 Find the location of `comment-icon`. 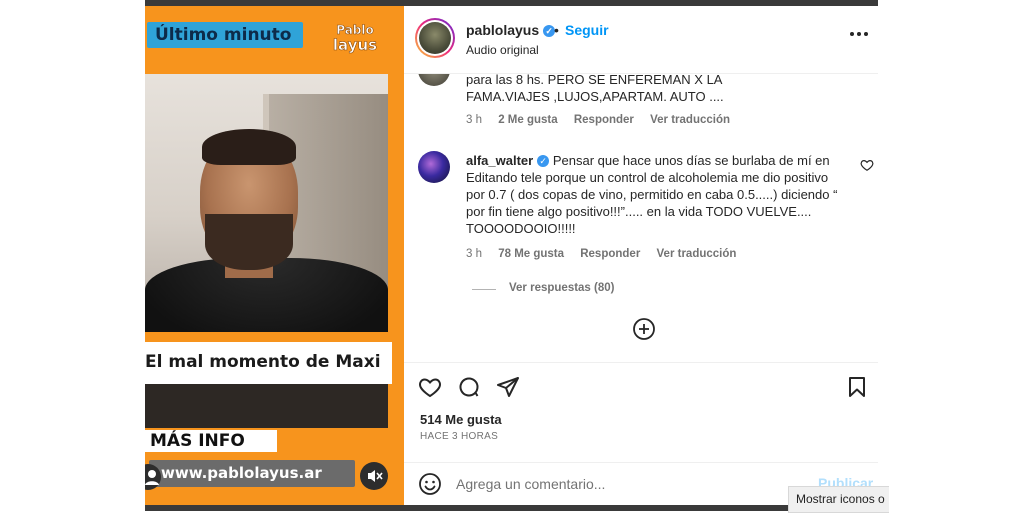

comment-icon is located at coordinates (469, 387).